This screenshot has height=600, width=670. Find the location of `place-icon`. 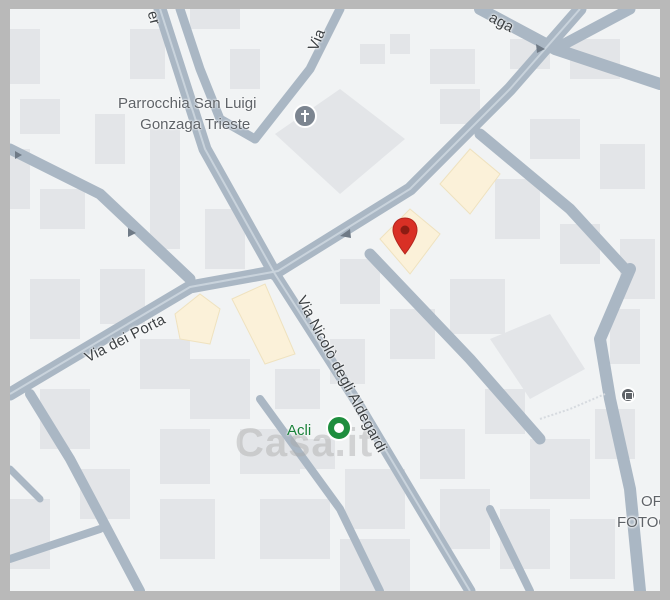

place-icon is located at coordinates (339, 428).